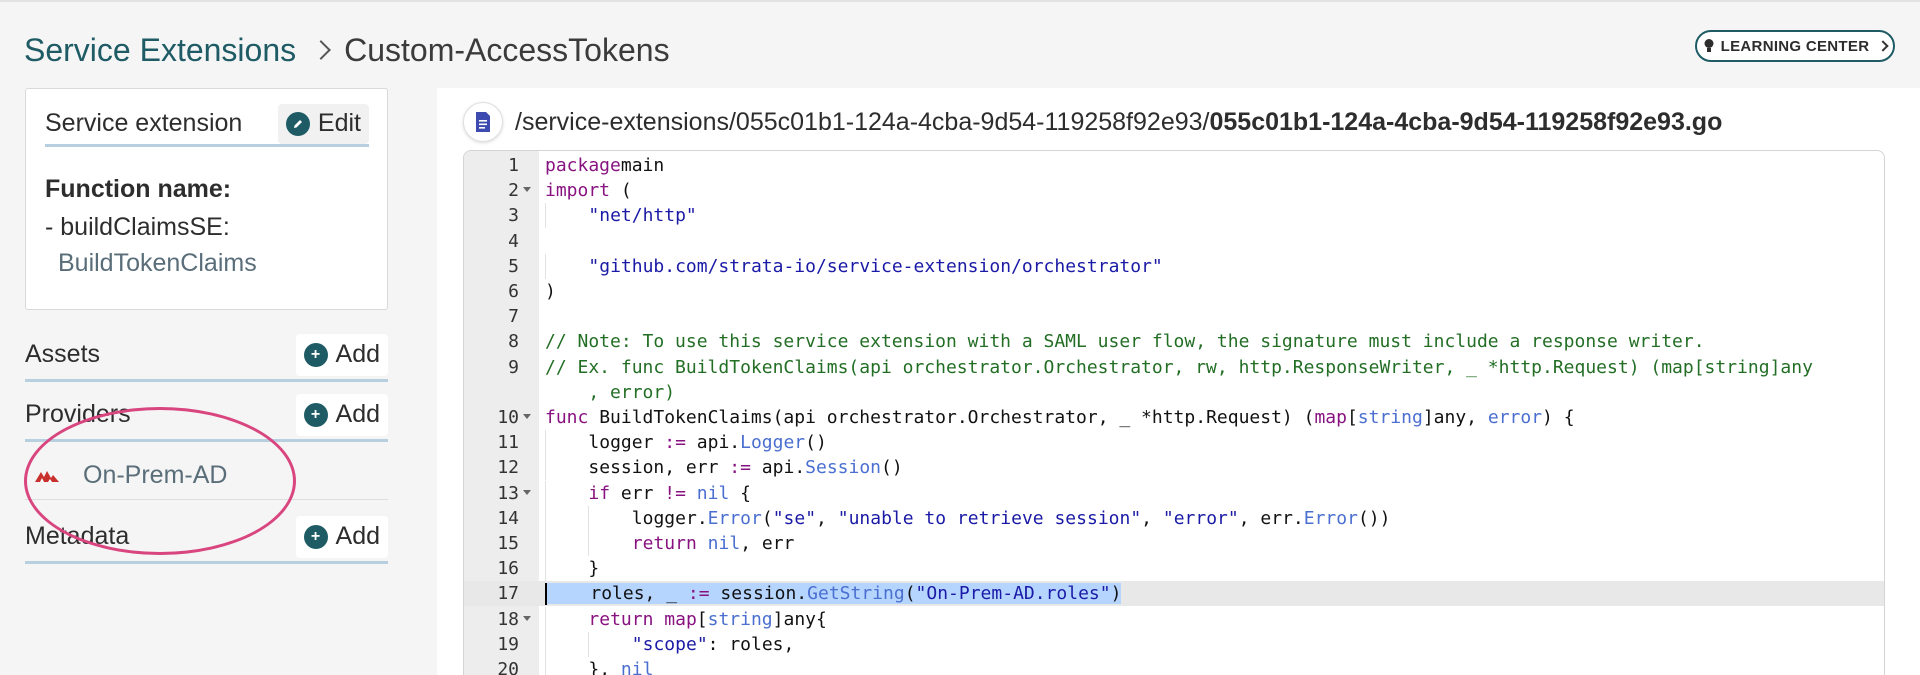 This screenshot has width=1920, height=675. What do you see at coordinates (1174, 241) in the screenshot?
I see `code-line: 4` at bounding box center [1174, 241].